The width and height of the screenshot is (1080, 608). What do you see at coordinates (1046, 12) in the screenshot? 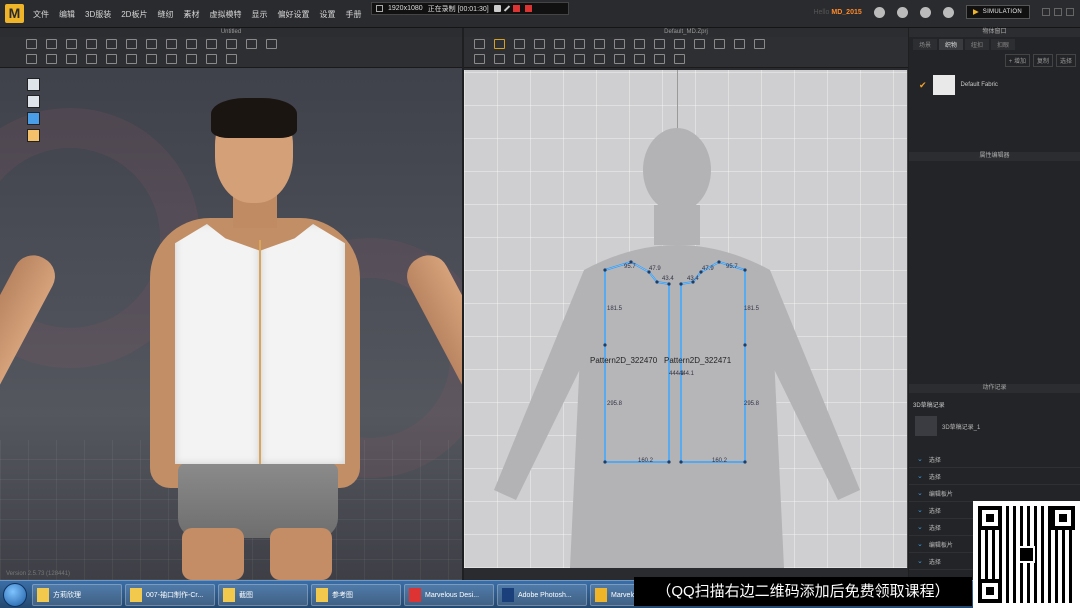
I see `minimize-icon` at bounding box center [1046, 12].